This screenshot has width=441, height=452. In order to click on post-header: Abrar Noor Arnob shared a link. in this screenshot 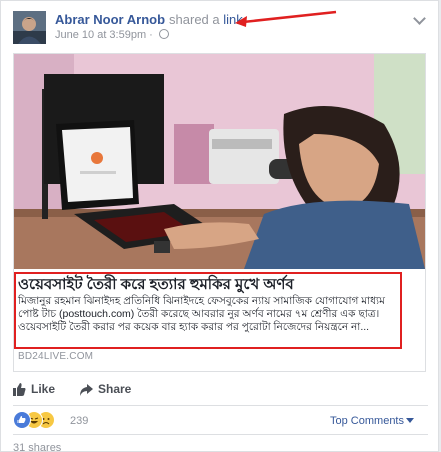, I will do `click(150, 20)`.